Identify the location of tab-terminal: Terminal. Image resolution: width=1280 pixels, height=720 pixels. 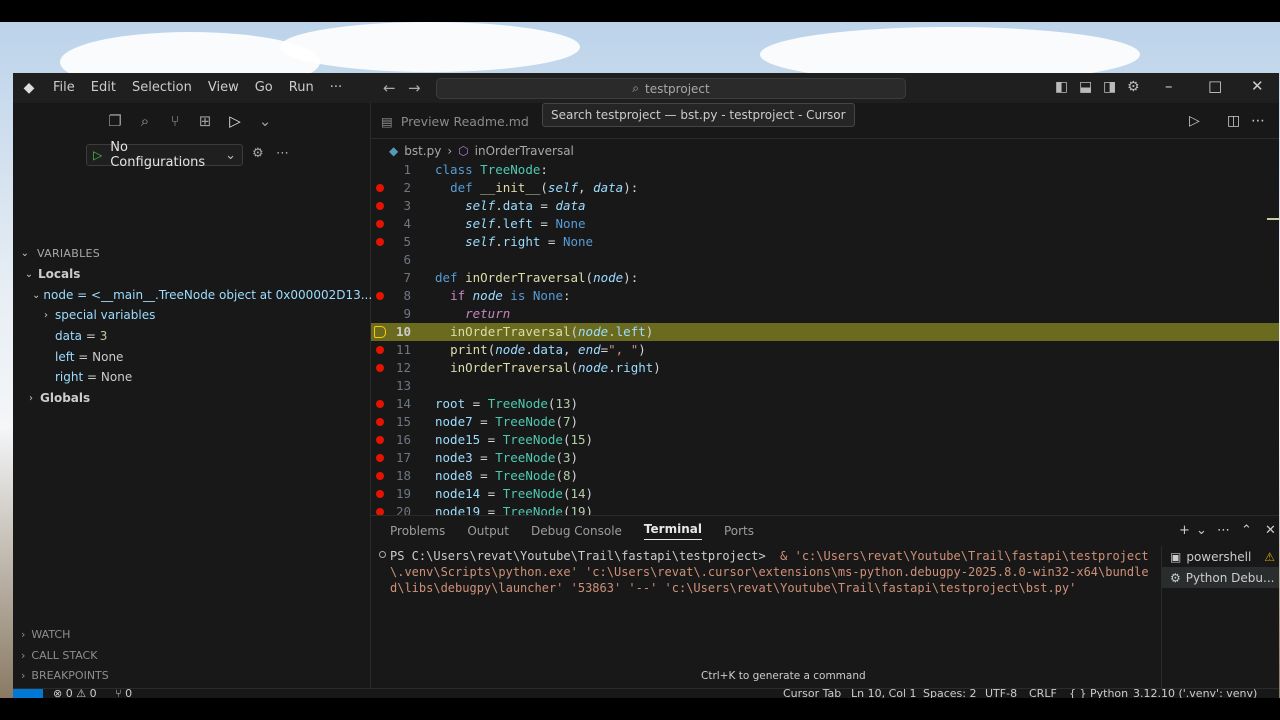
(672, 531).